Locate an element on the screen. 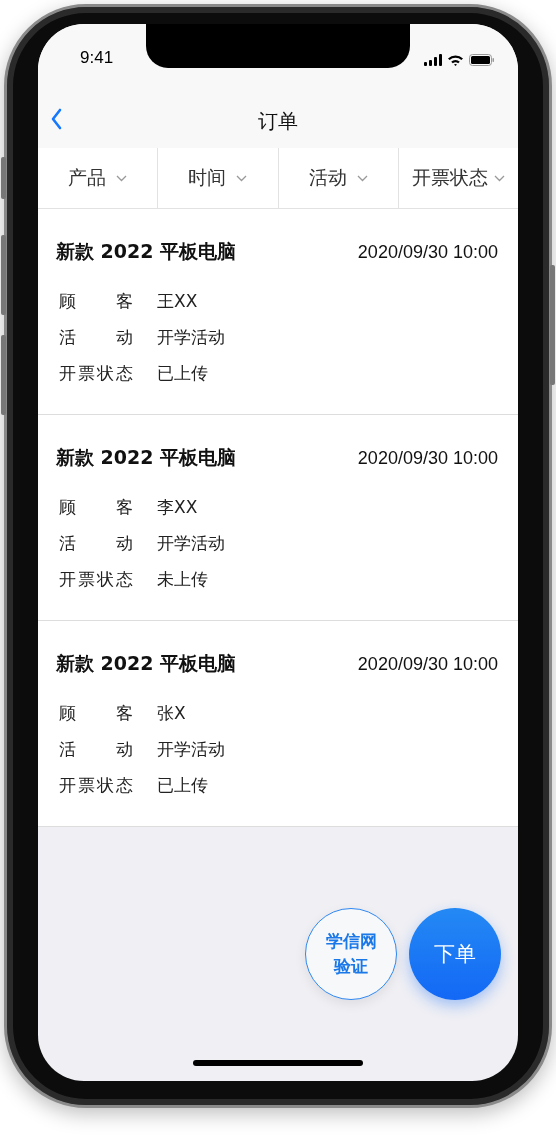 The image size is (556, 1140). field-value: 张X is located at coordinates (171, 713).